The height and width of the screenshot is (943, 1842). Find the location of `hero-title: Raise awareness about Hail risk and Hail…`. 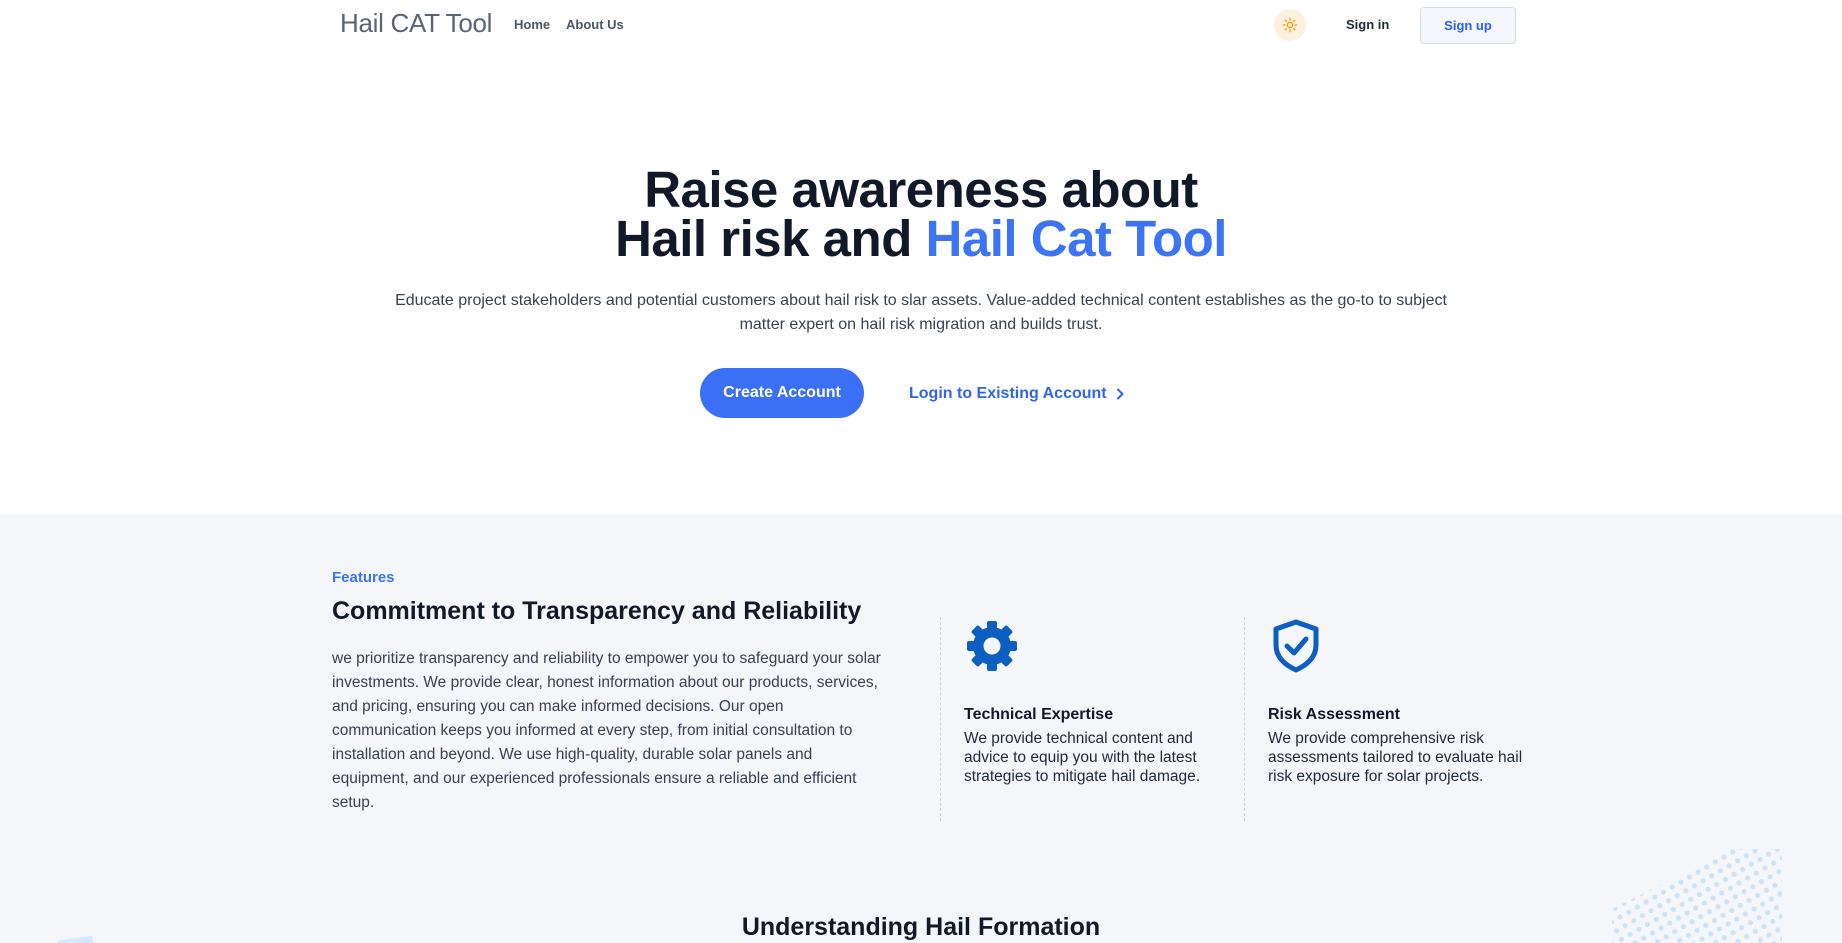

hero-title: Raise awareness about Hail risk and Hail… is located at coordinates (921, 214).